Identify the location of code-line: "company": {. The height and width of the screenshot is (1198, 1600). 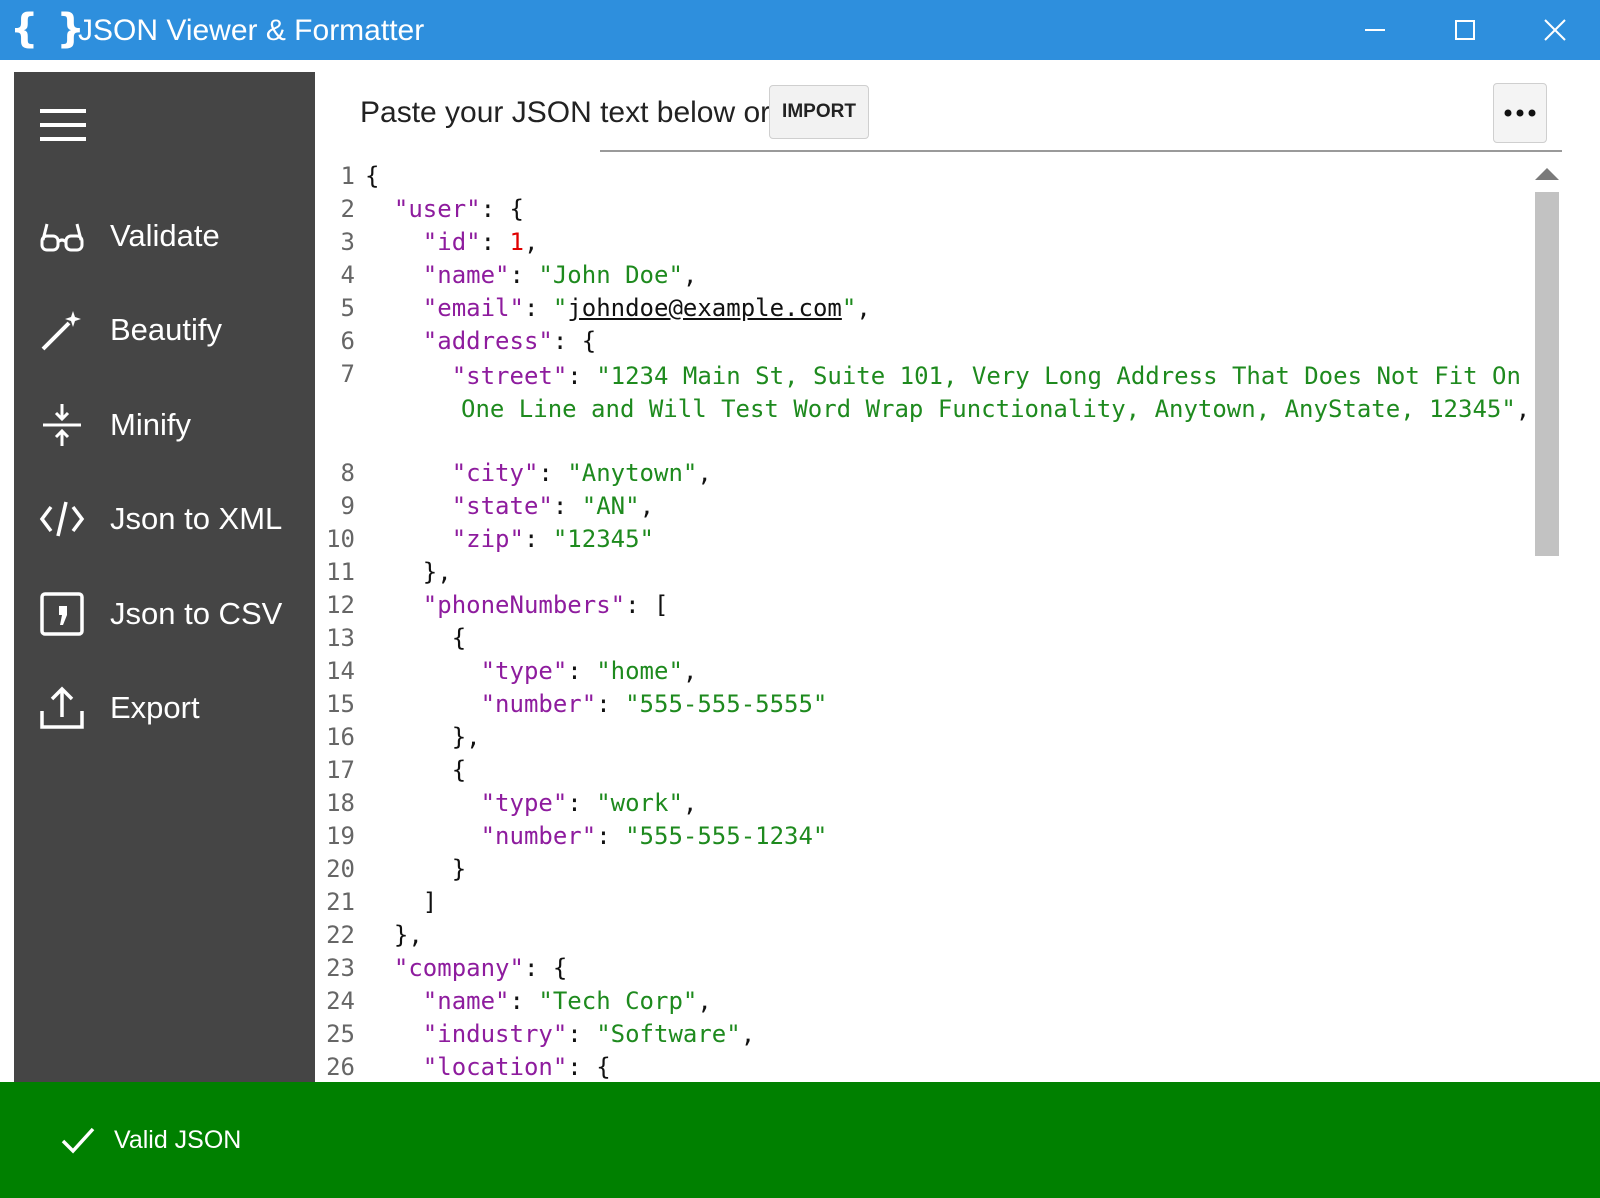
(480, 968).